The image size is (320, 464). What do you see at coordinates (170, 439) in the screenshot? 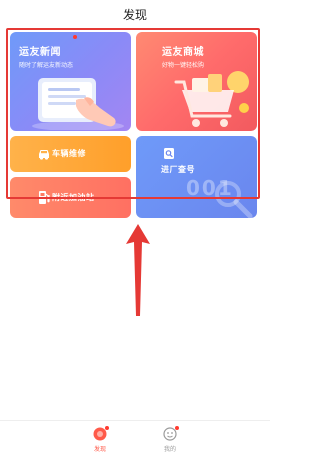
I see `tab-mine: 我的` at bounding box center [170, 439].